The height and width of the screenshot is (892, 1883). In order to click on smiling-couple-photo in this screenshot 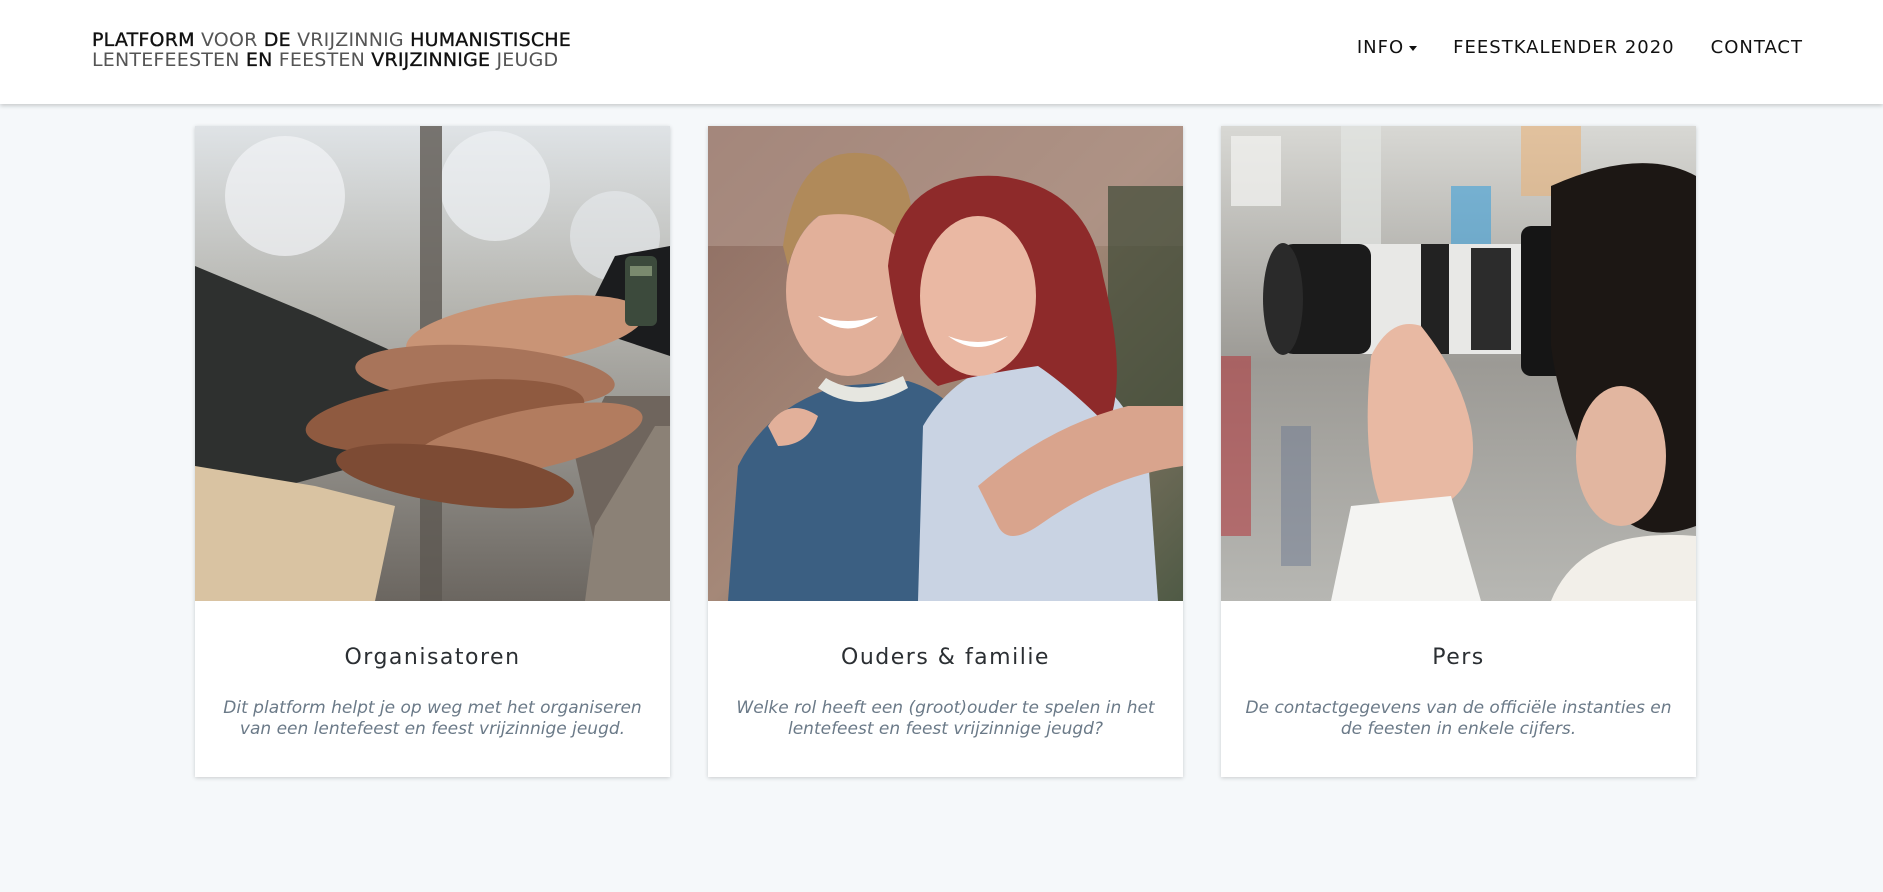, I will do `click(945, 363)`.